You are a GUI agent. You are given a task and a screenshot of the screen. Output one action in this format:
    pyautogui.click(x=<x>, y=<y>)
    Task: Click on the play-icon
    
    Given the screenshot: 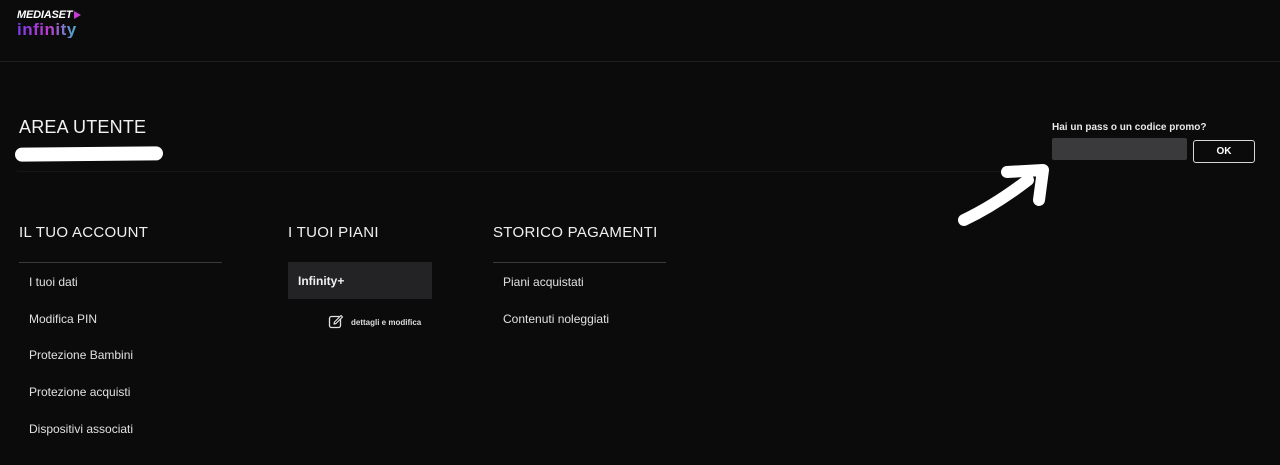 What is the action you would take?
    pyautogui.click(x=78, y=15)
    